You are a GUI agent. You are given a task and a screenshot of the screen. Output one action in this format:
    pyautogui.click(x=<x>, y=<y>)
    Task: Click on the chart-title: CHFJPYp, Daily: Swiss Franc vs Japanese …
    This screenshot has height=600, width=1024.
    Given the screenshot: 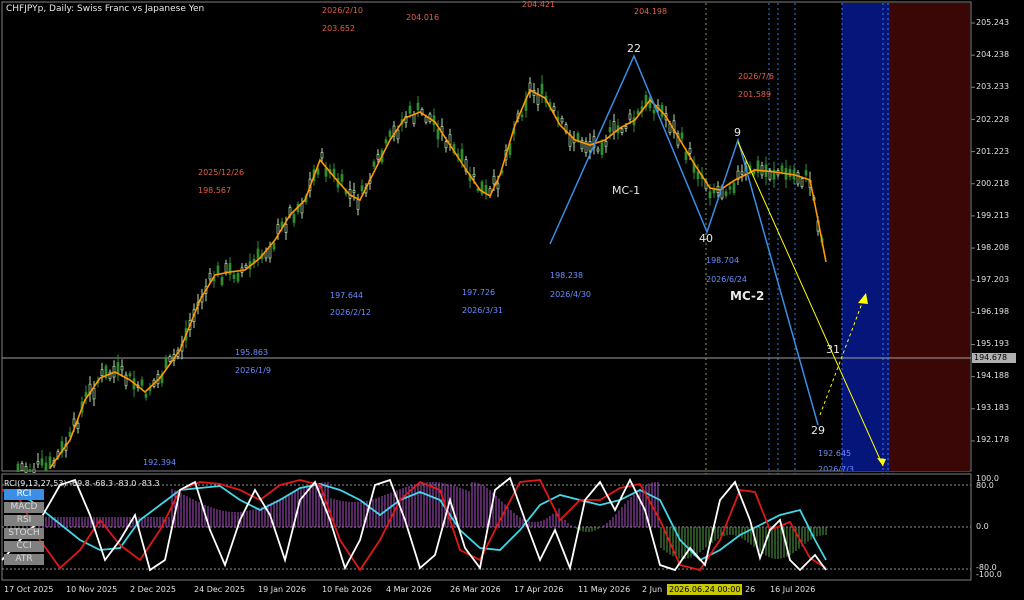 What is the action you would take?
    pyautogui.click(x=105, y=9)
    